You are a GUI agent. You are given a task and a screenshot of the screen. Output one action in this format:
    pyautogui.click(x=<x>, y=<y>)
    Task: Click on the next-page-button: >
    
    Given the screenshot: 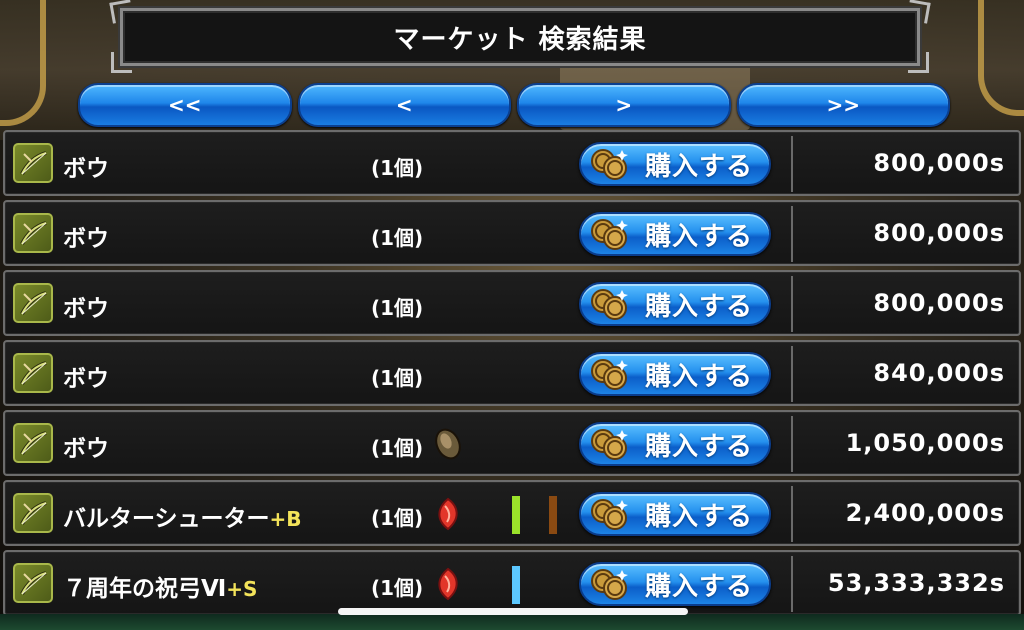 What is the action you would take?
    pyautogui.click(x=624, y=105)
    